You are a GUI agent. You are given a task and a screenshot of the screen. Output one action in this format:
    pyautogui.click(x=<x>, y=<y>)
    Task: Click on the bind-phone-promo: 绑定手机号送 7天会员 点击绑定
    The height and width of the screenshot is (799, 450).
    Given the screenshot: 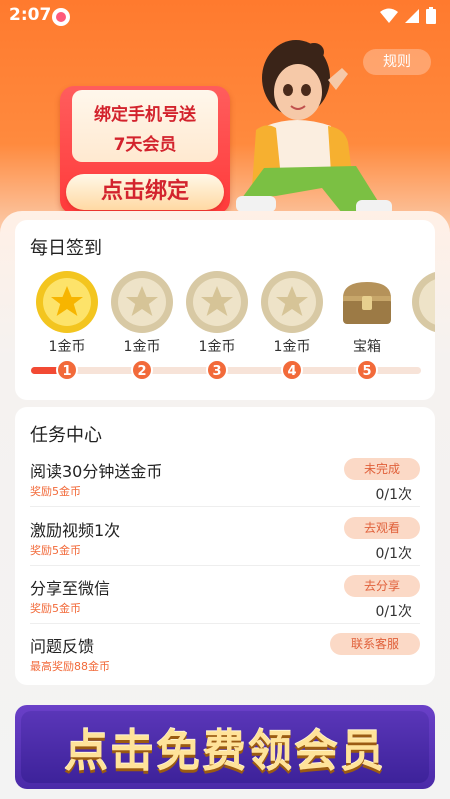 What is the action you would take?
    pyautogui.click(x=145, y=150)
    